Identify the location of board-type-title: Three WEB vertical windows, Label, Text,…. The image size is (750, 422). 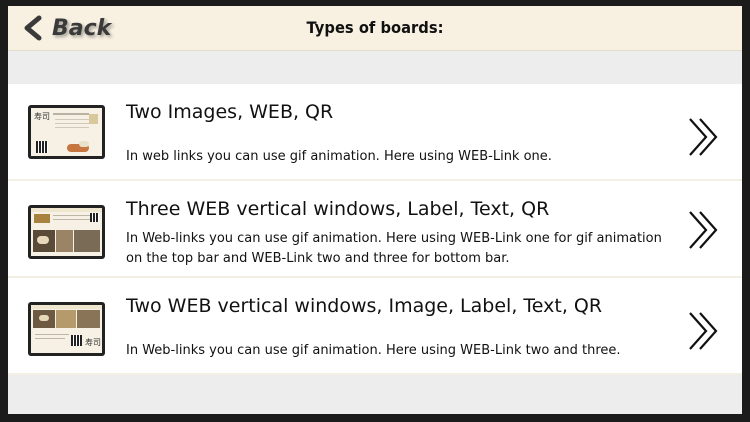
(338, 209).